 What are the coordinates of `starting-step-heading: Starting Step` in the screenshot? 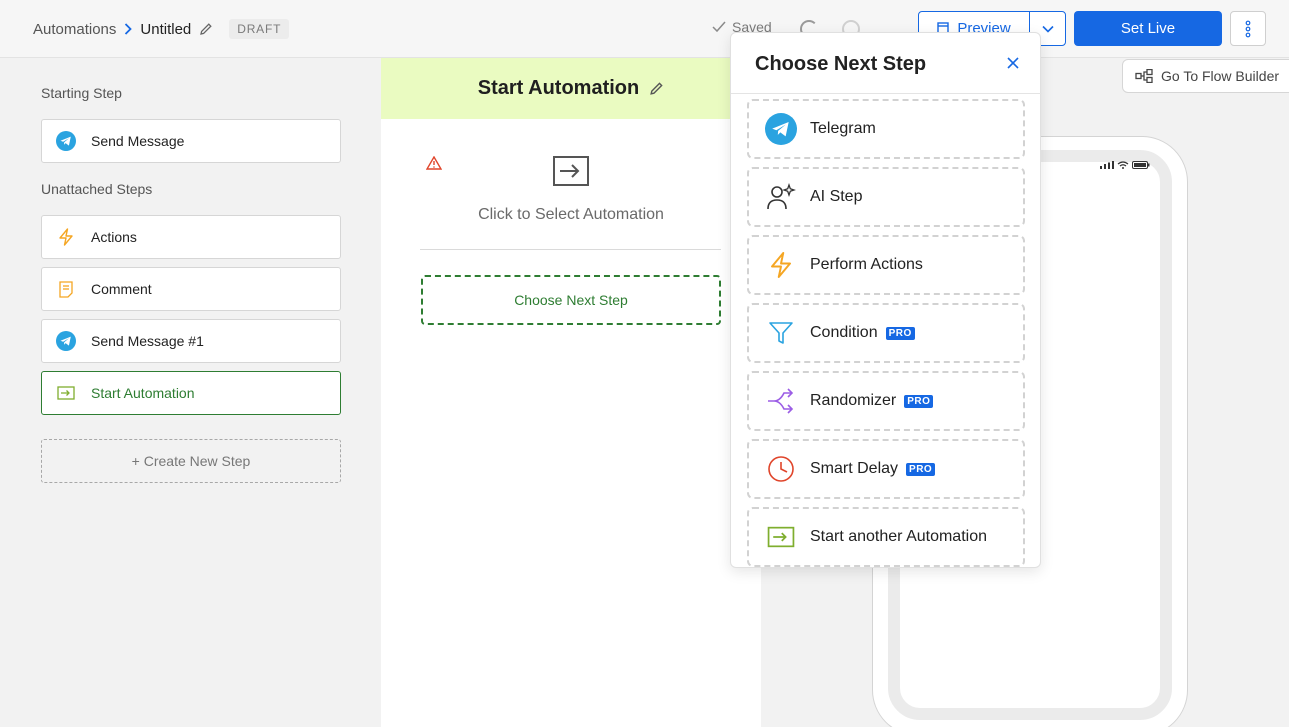 It's located at (81, 93).